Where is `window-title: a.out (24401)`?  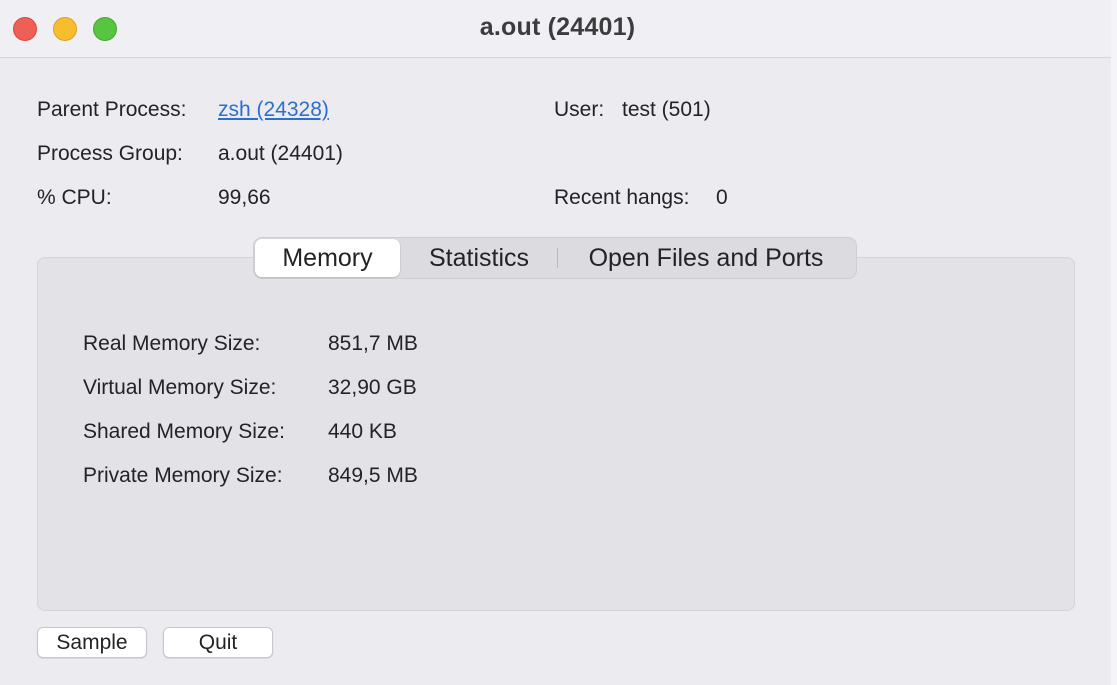
window-title: a.out (24401) is located at coordinates (557, 27).